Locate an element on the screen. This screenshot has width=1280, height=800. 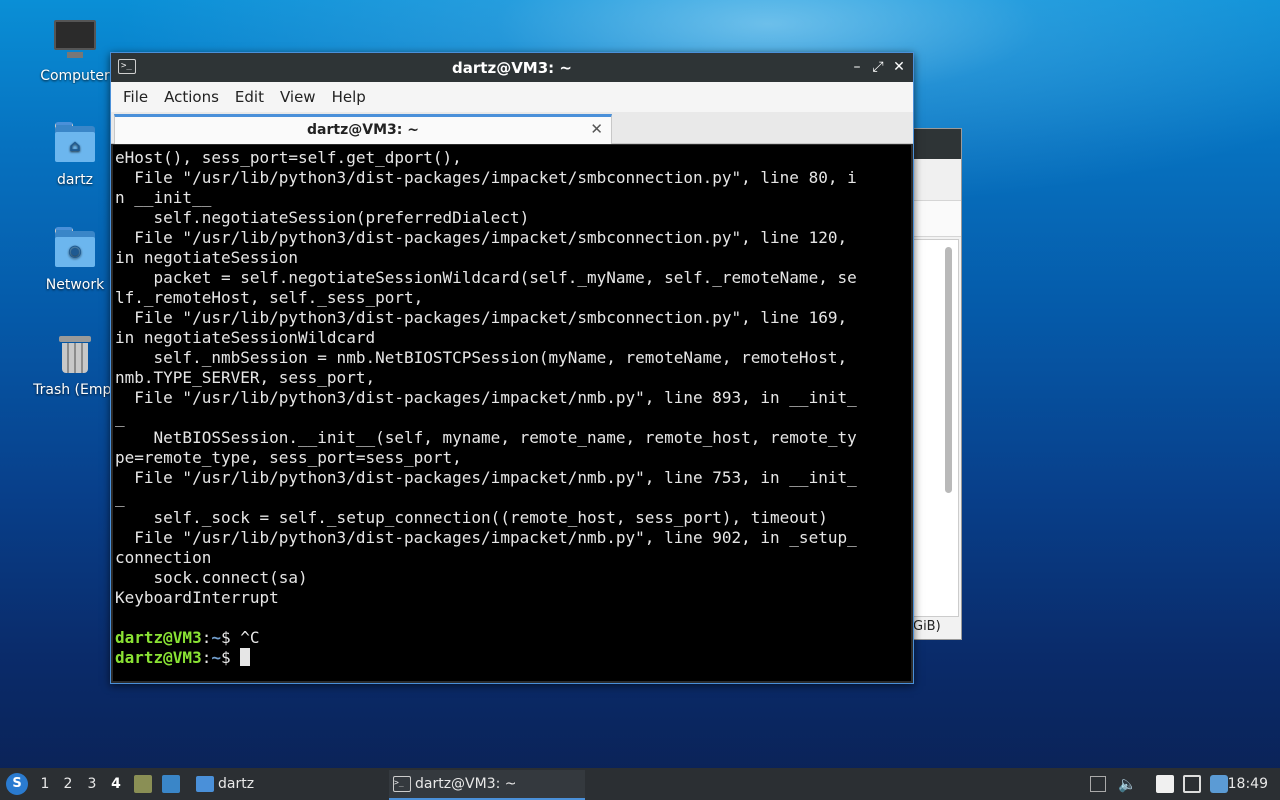
desktop-icon-label: Computer is located at coordinates (75, 76).